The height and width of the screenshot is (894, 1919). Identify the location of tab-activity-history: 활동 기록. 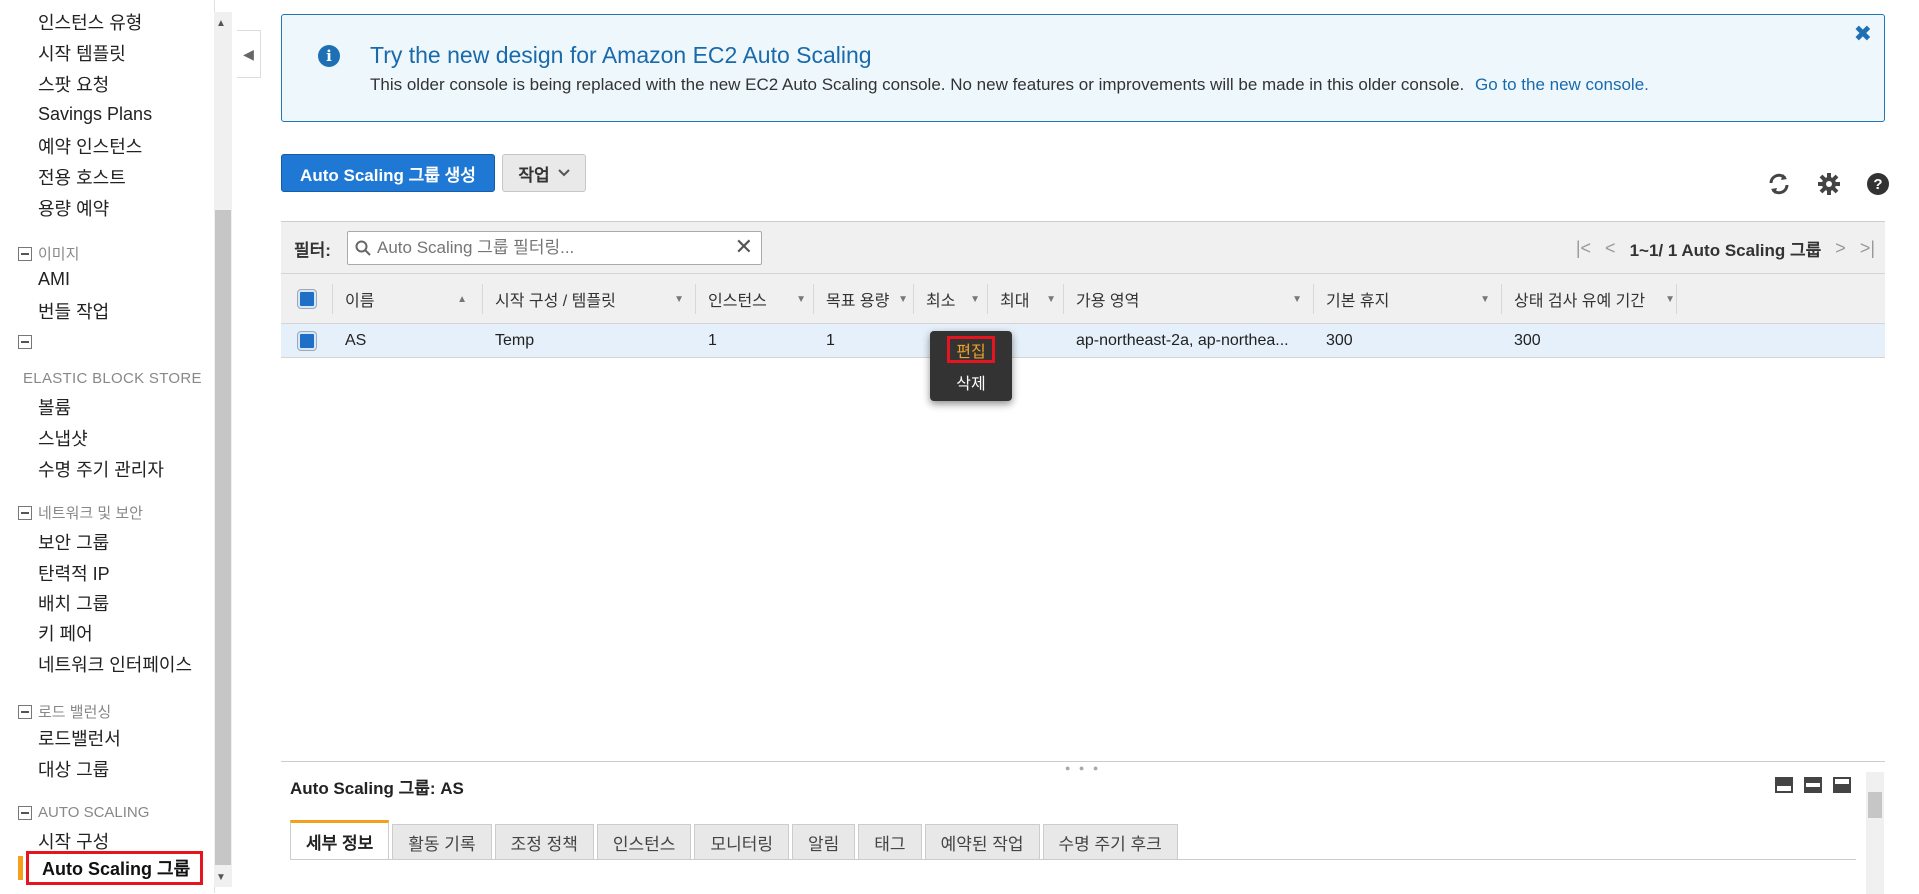
(442, 842).